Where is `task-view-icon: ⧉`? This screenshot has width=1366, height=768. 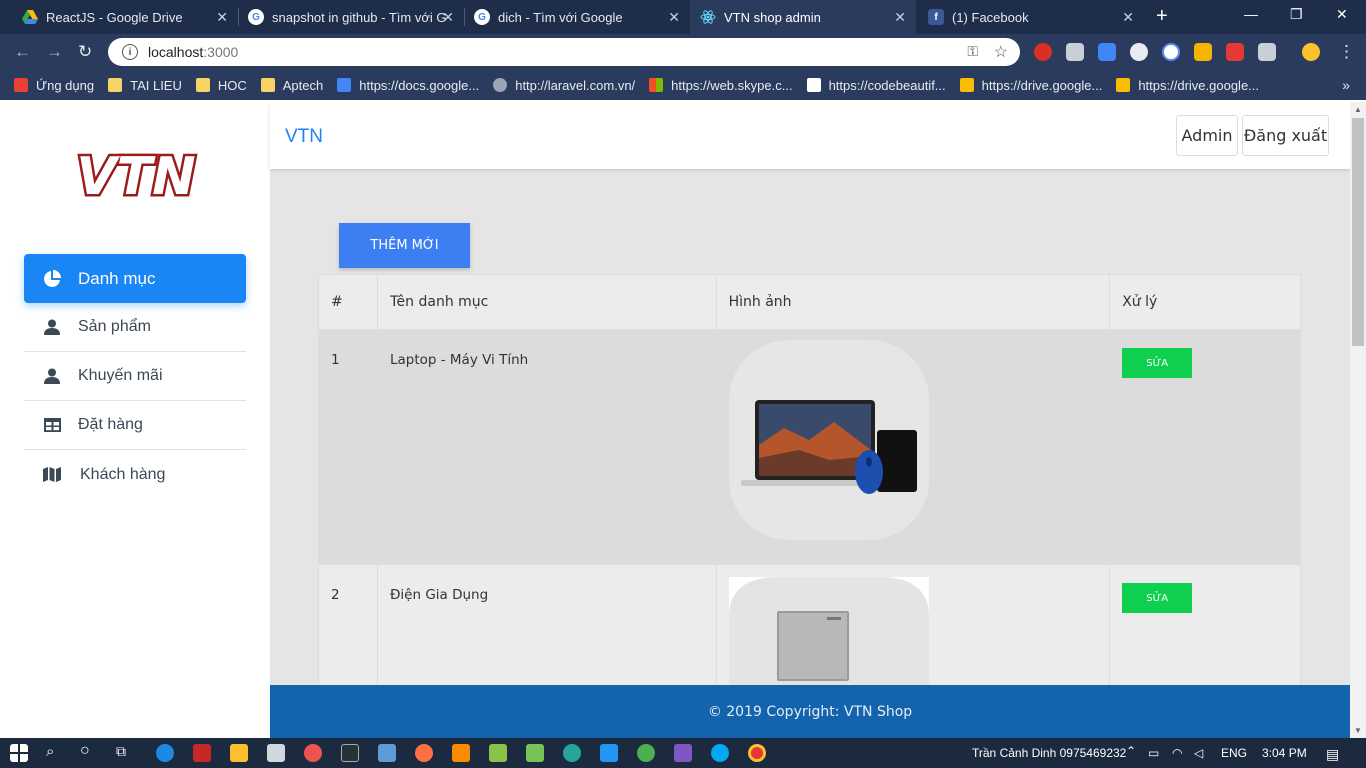
task-view-icon: ⧉ is located at coordinates (121, 751).